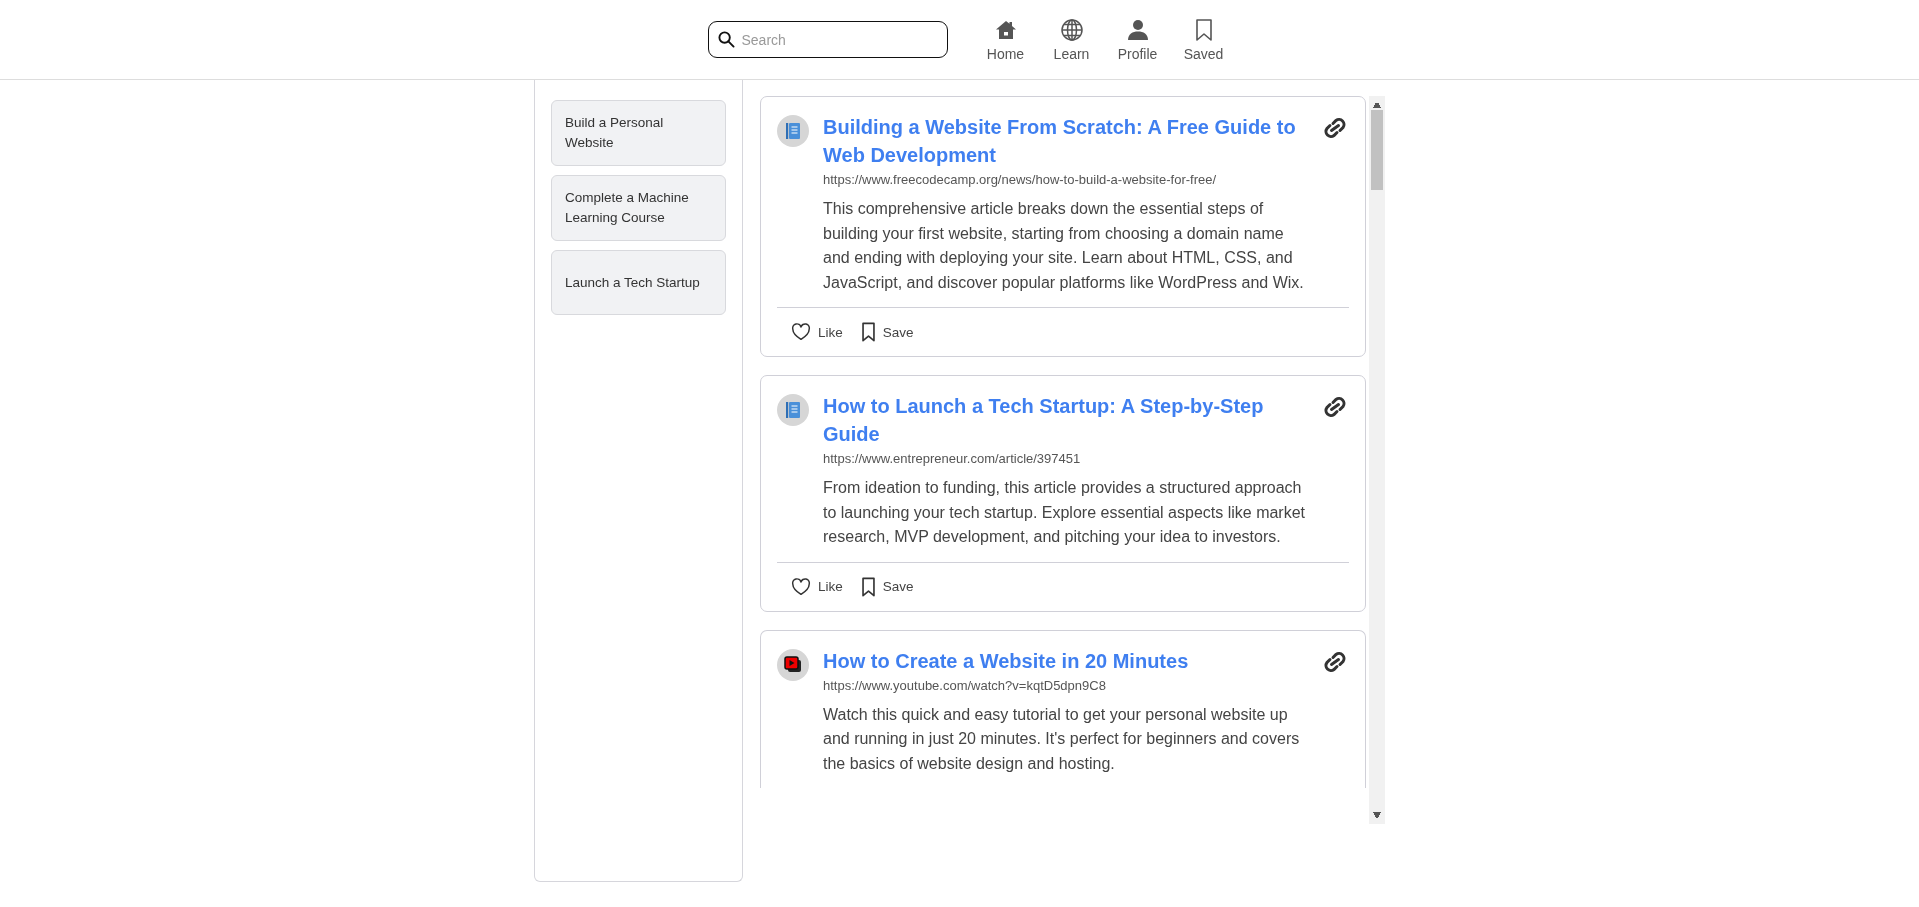  I want to click on search-field: Search, so click(827, 39).